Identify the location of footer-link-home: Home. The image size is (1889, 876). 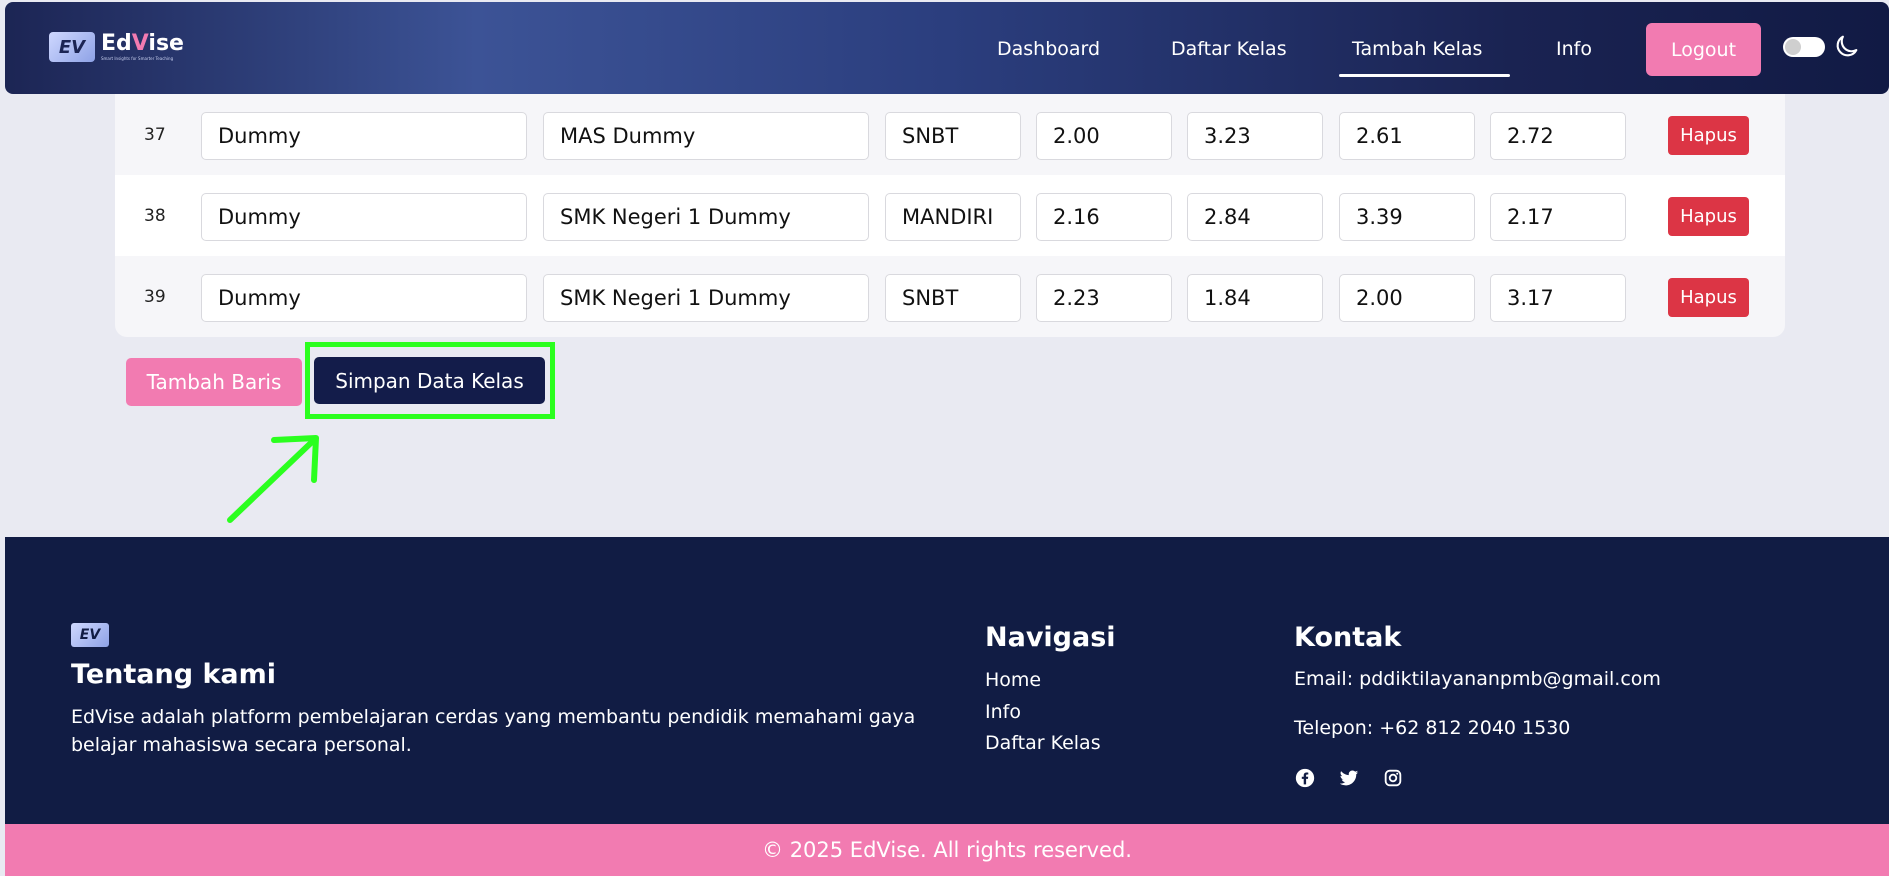
(1013, 680).